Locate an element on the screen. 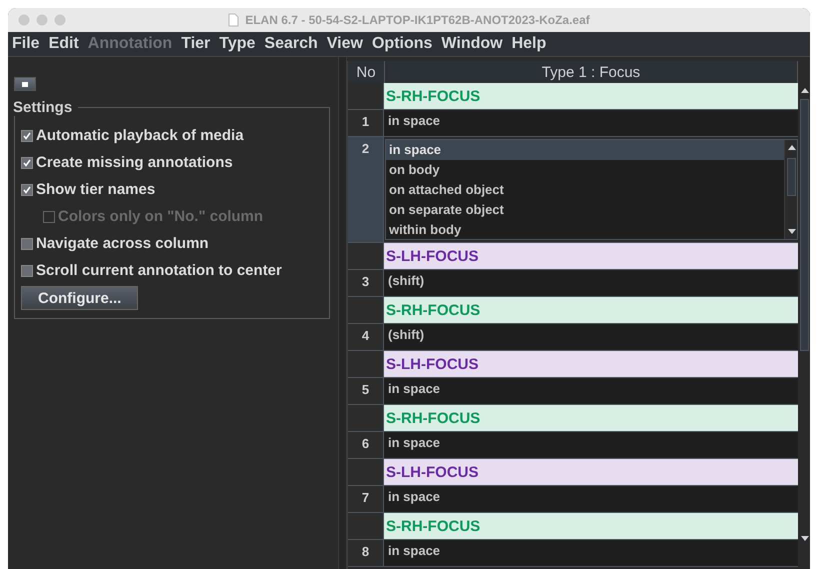 This screenshot has height=569, width=818. window-icon is located at coordinates (25, 84).